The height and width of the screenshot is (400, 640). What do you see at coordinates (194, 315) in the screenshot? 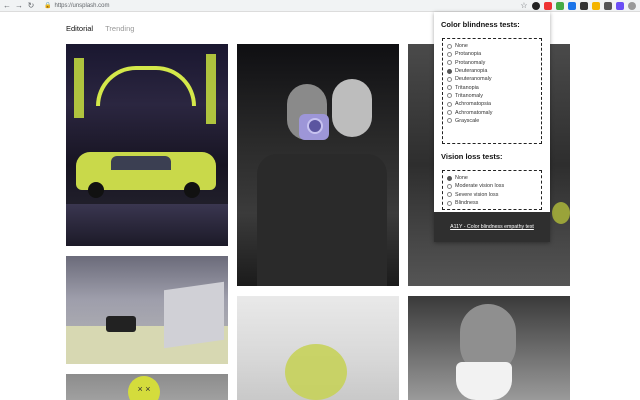
I see `laptop` at bounding box center [194, 315].